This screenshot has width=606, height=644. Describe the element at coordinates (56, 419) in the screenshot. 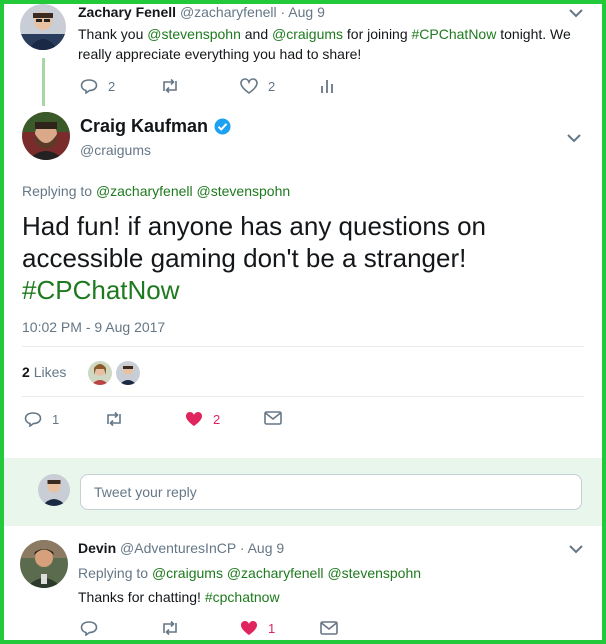

I see `reply-count: 1` at that location.